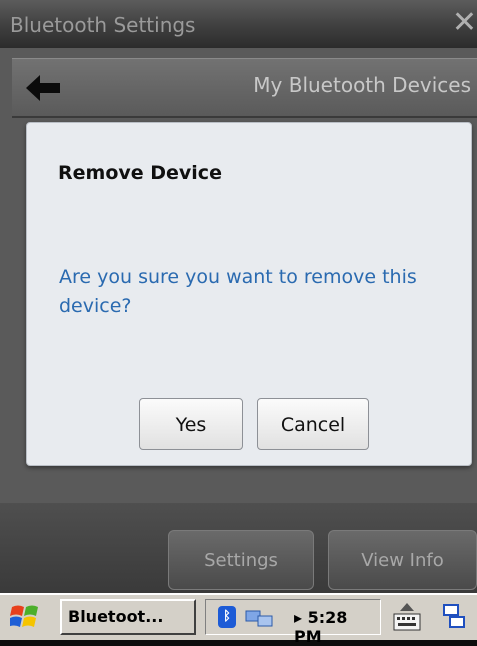 The image size is (477, 646). What do you see at coordinates (464, 23) in the screenshot?
I see `close-icon: ✕` at bounding box center [464, 23].